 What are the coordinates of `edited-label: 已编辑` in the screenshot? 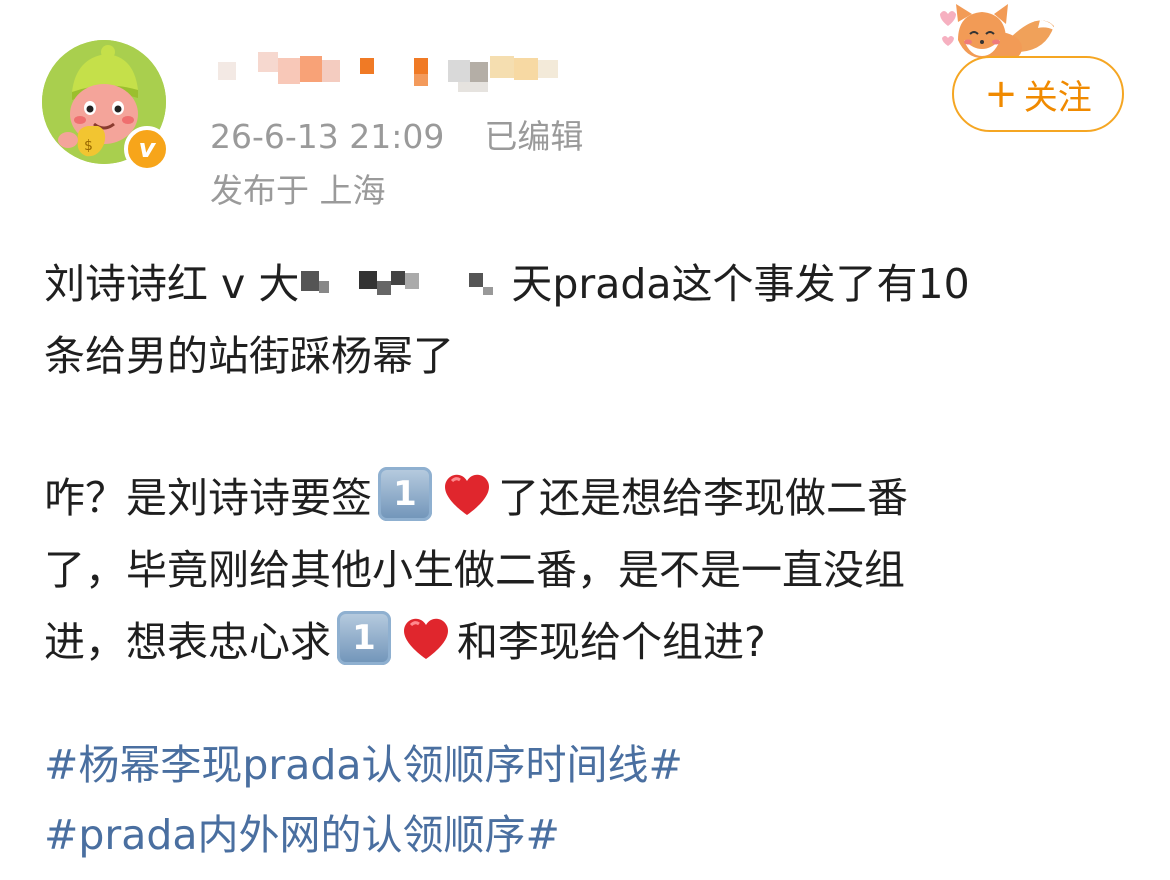 It's located at (534, 136).